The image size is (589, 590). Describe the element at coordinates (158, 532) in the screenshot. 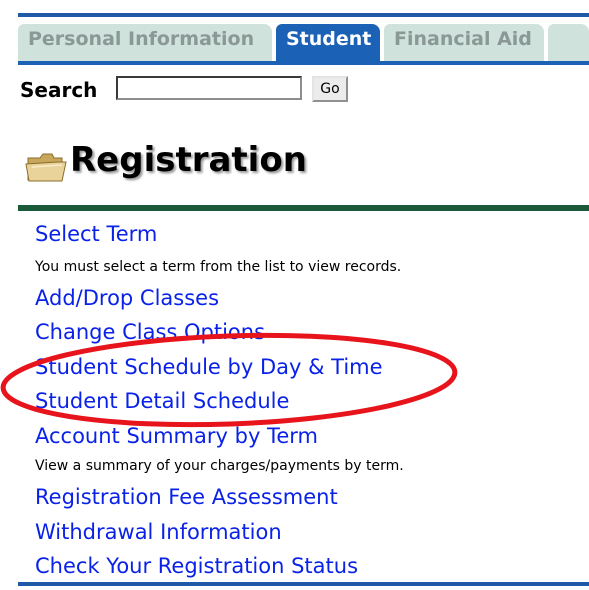

I see `menu-link-withdrawal-information: Withdrawal Information` at that location.